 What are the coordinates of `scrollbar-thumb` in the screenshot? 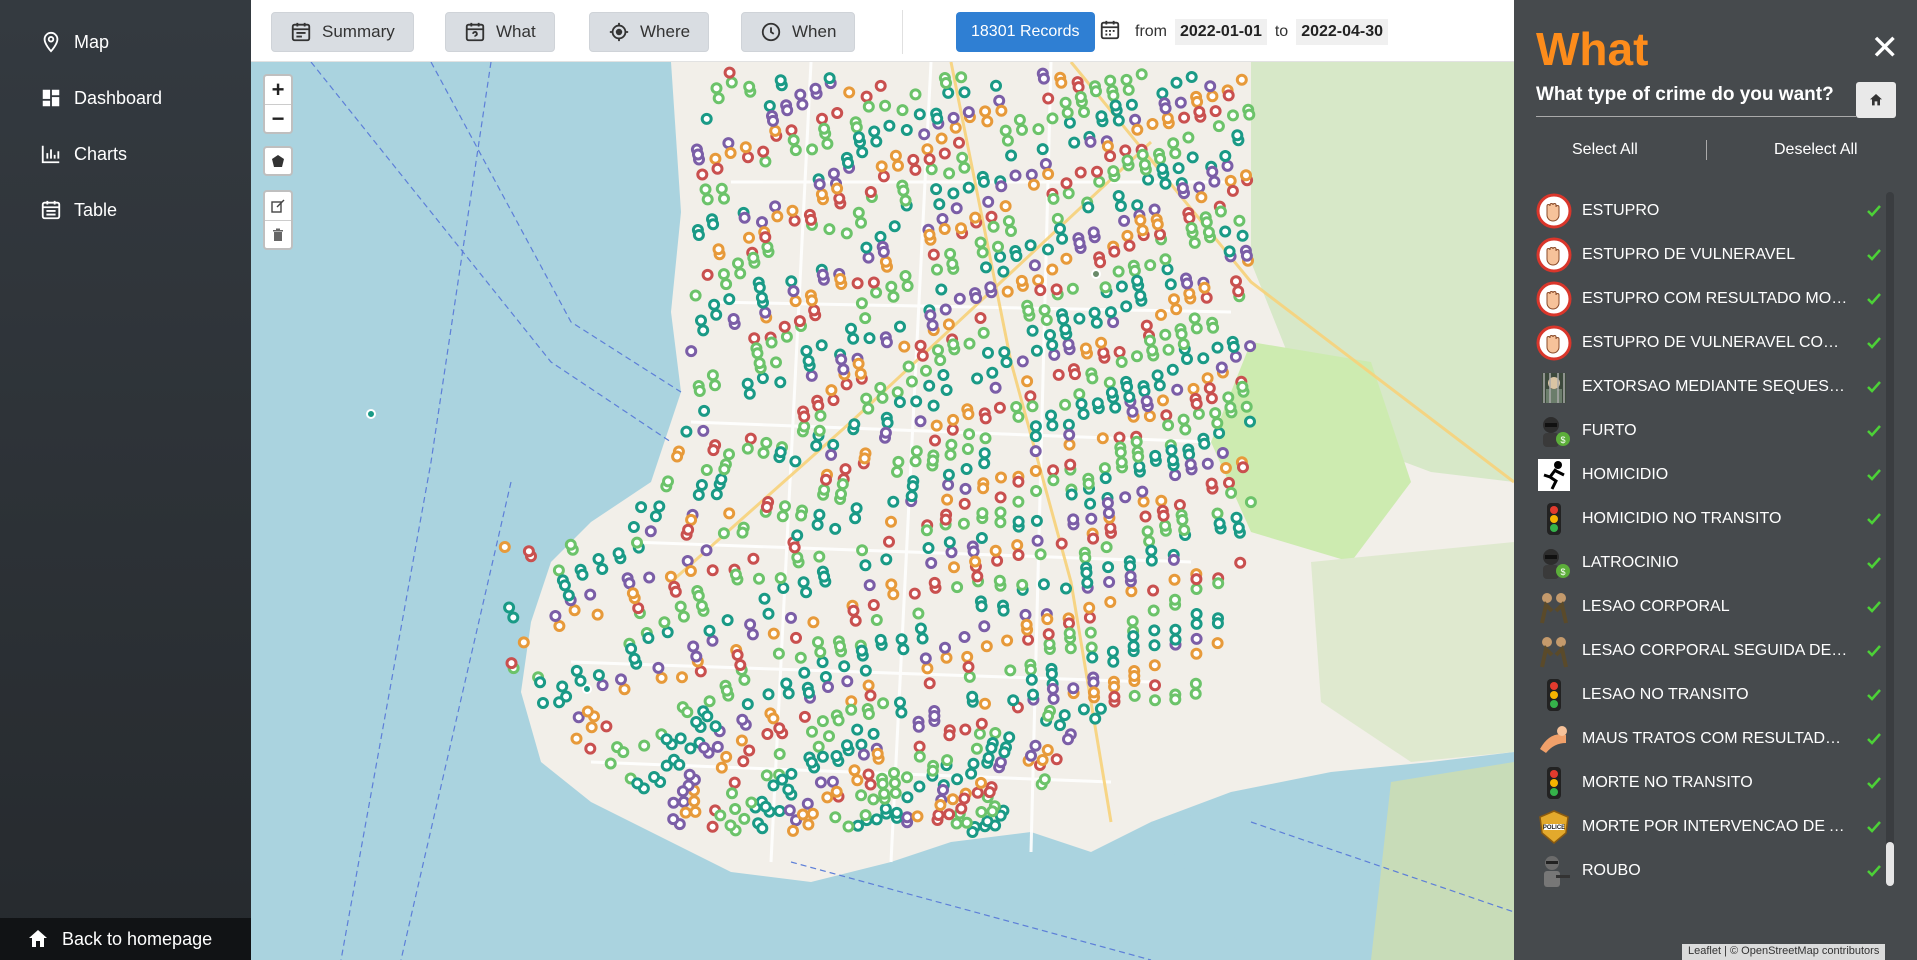 It's located at (1890, 864).